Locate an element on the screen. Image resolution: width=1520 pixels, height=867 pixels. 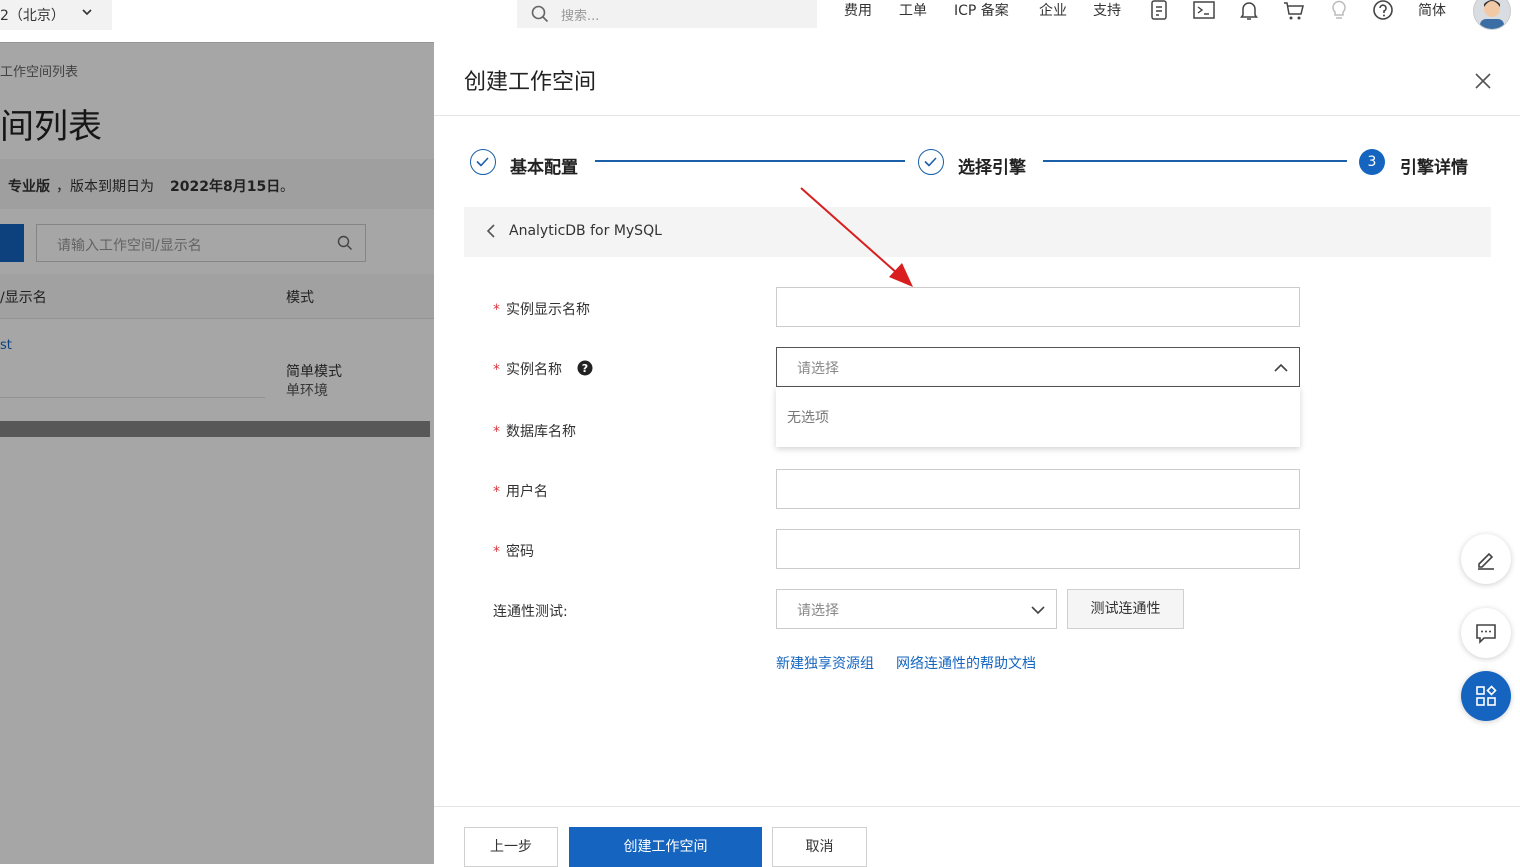
dropdown-empty-text: 无选项 is located at coordinates (808, 418).